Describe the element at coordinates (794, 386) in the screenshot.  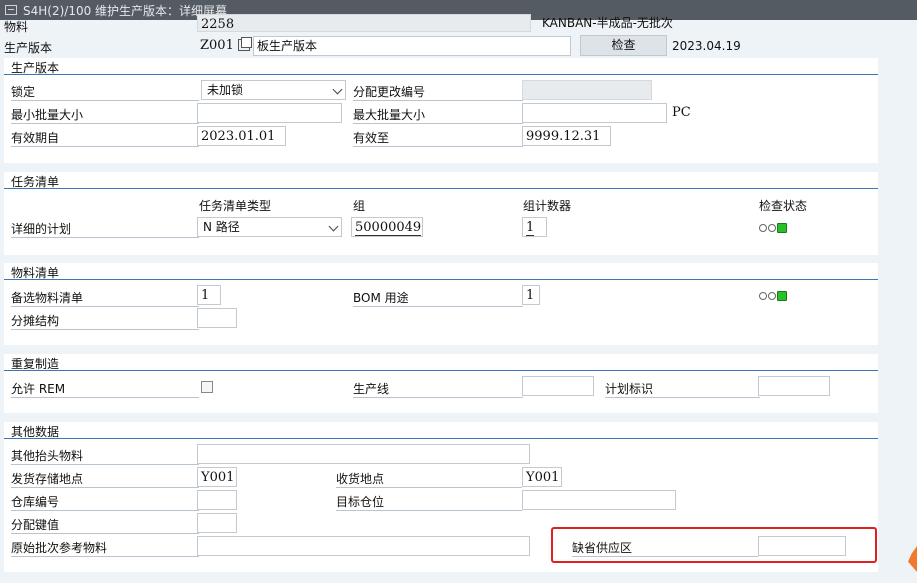
I see `plan-id-field` at that location.